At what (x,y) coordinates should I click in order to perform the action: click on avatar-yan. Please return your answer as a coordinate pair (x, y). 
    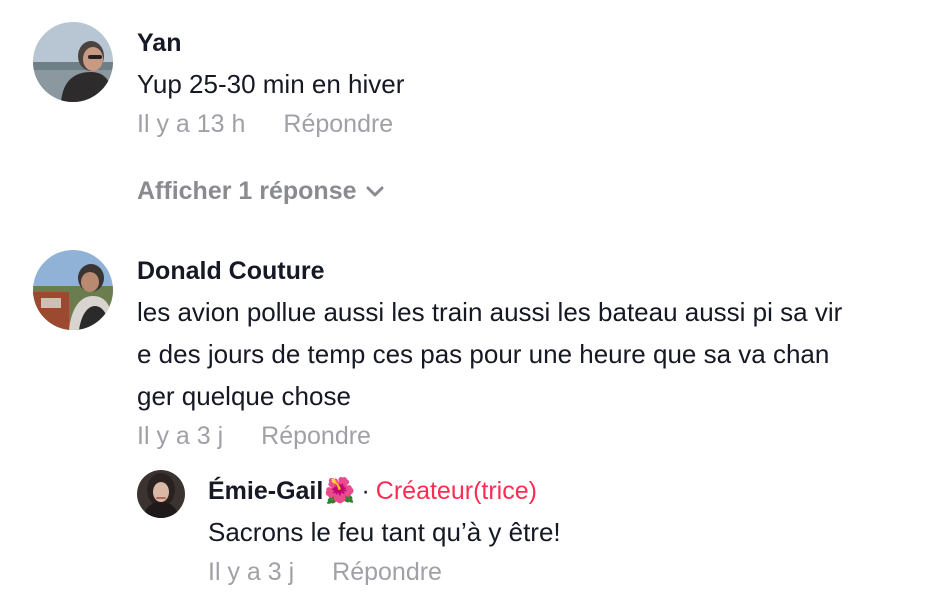
    Looking at the image, I should click on (73, 62).